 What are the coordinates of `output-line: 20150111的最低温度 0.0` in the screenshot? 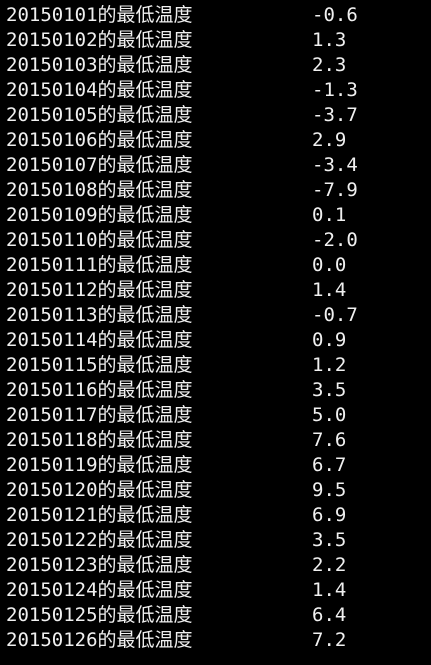 It's located at (215, 265).